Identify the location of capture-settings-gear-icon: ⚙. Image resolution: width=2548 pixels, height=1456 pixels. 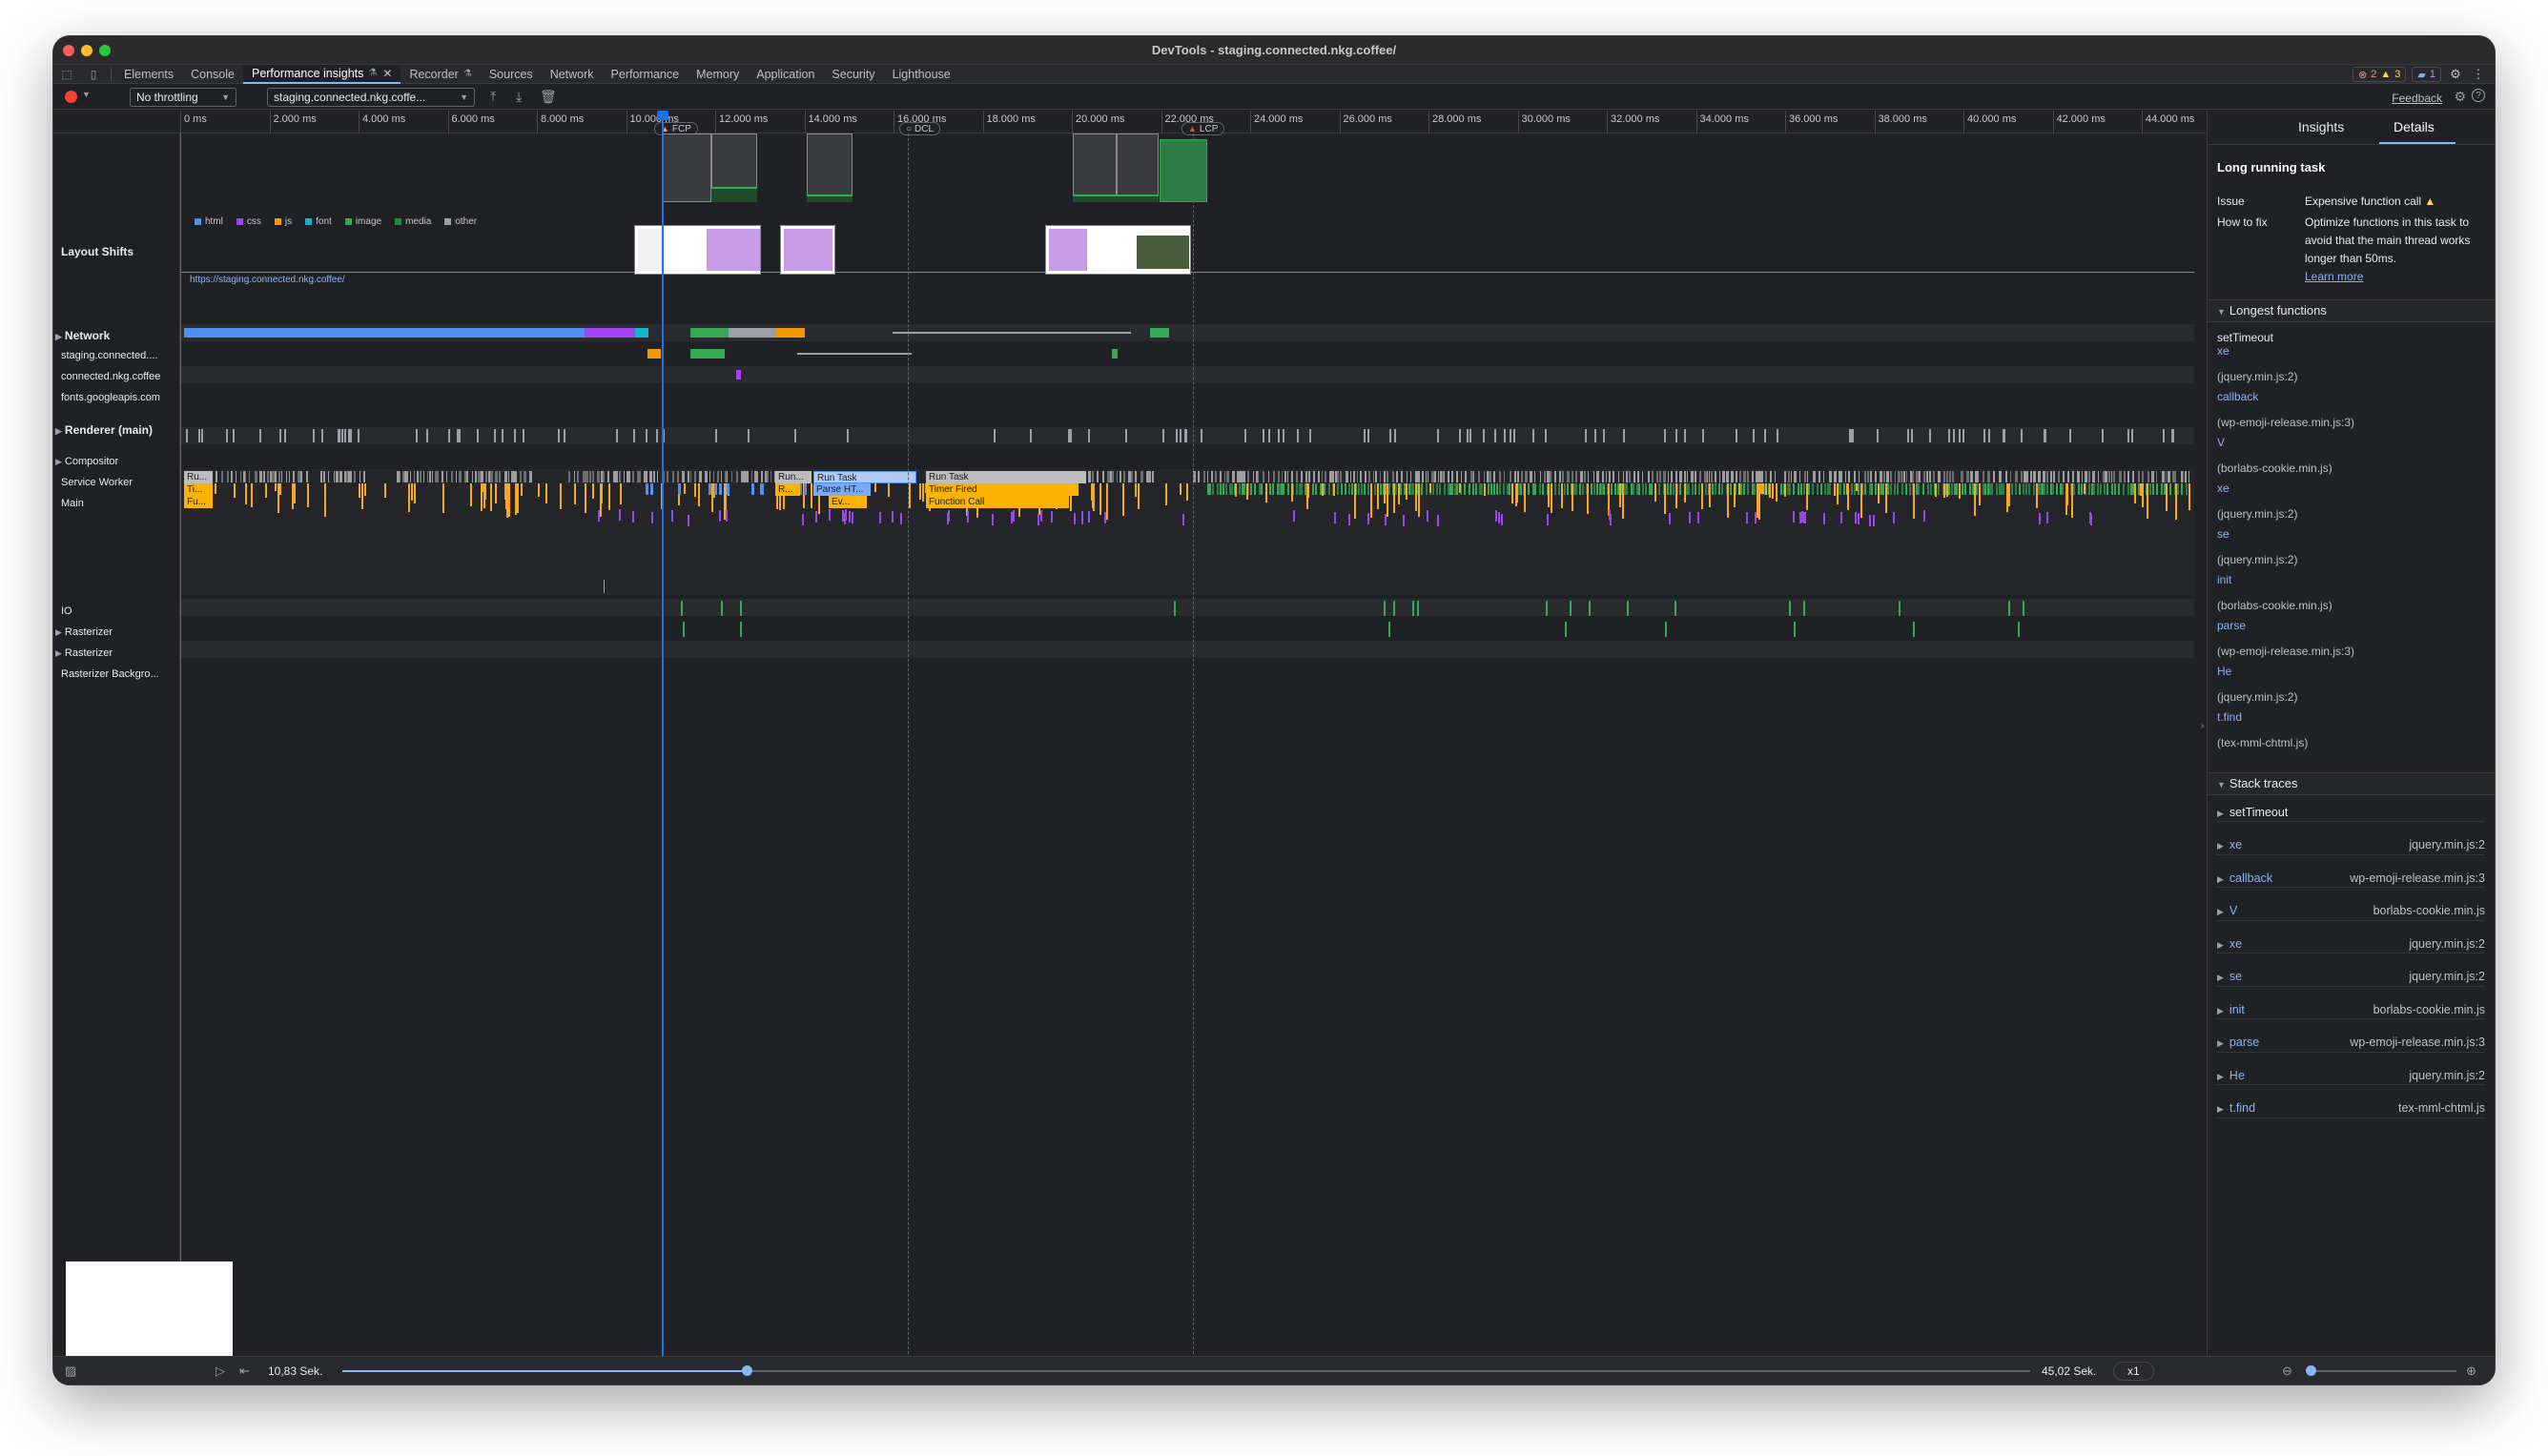
(2460, 97).